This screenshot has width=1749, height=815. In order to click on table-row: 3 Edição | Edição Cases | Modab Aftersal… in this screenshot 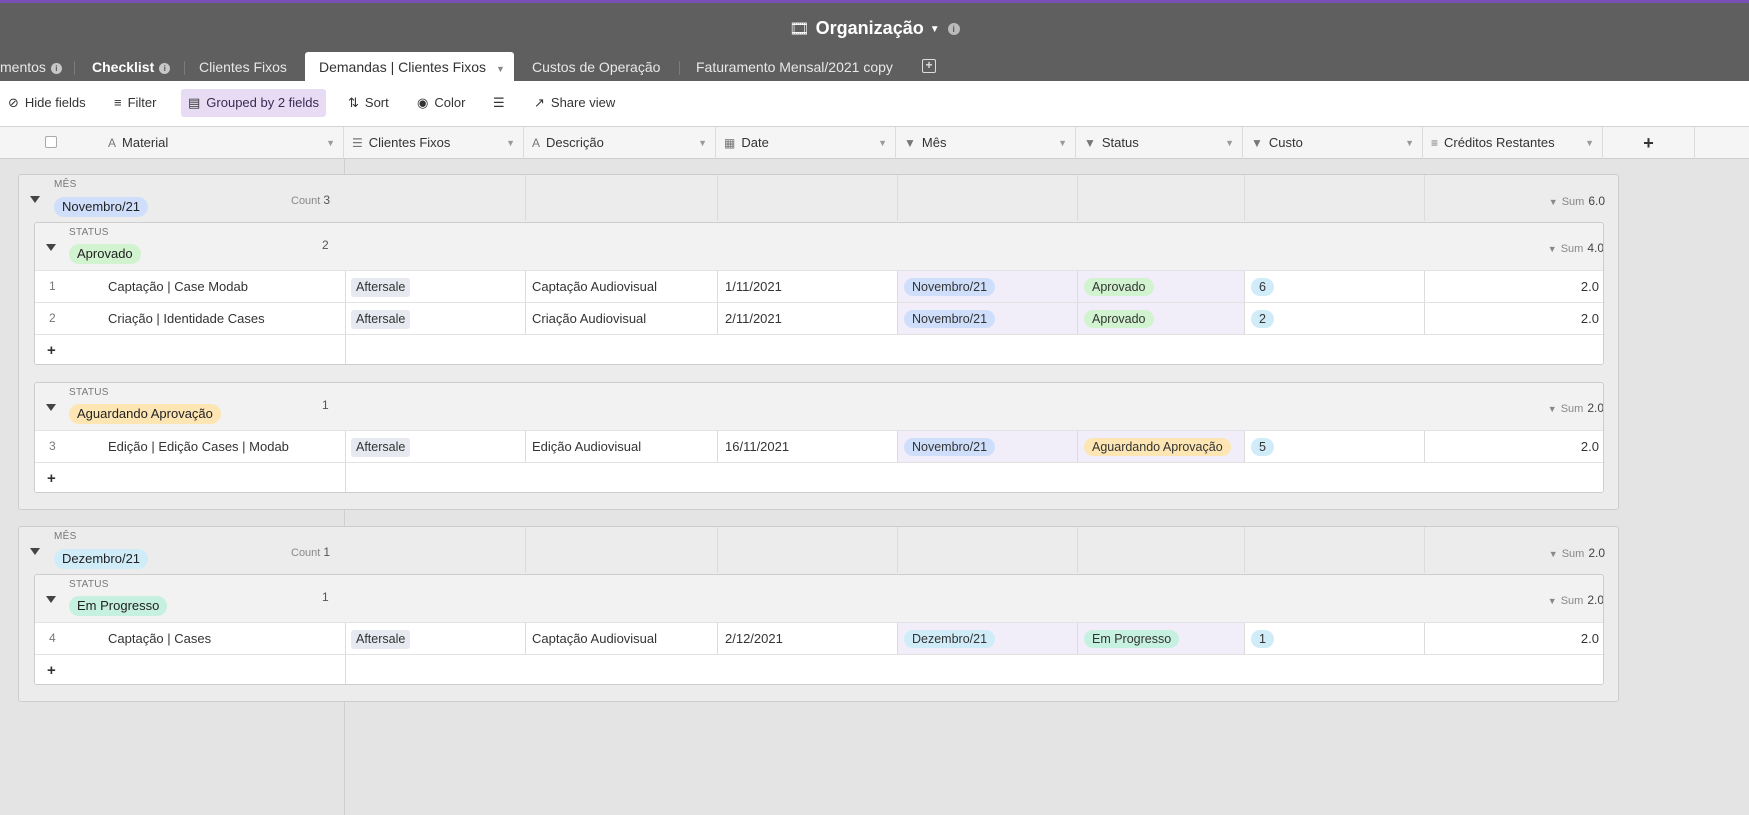, I will do `click(819, 446)`.